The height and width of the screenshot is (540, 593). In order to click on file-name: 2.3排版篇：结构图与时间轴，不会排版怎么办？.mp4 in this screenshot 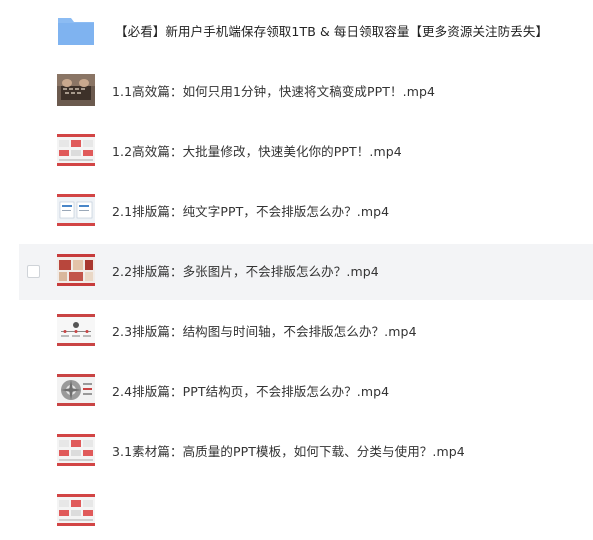, I will do `click(264, 332)`.